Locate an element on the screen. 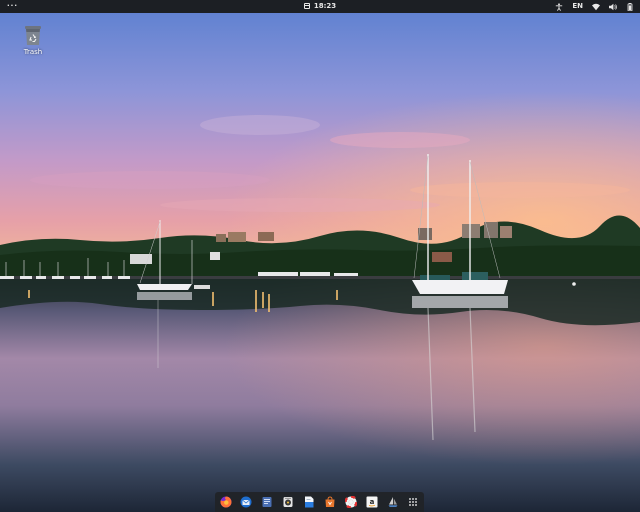 Image resolution: width=640 pixels, height=512 pixels. accessibility-icon is located at coordinates (559, 6).